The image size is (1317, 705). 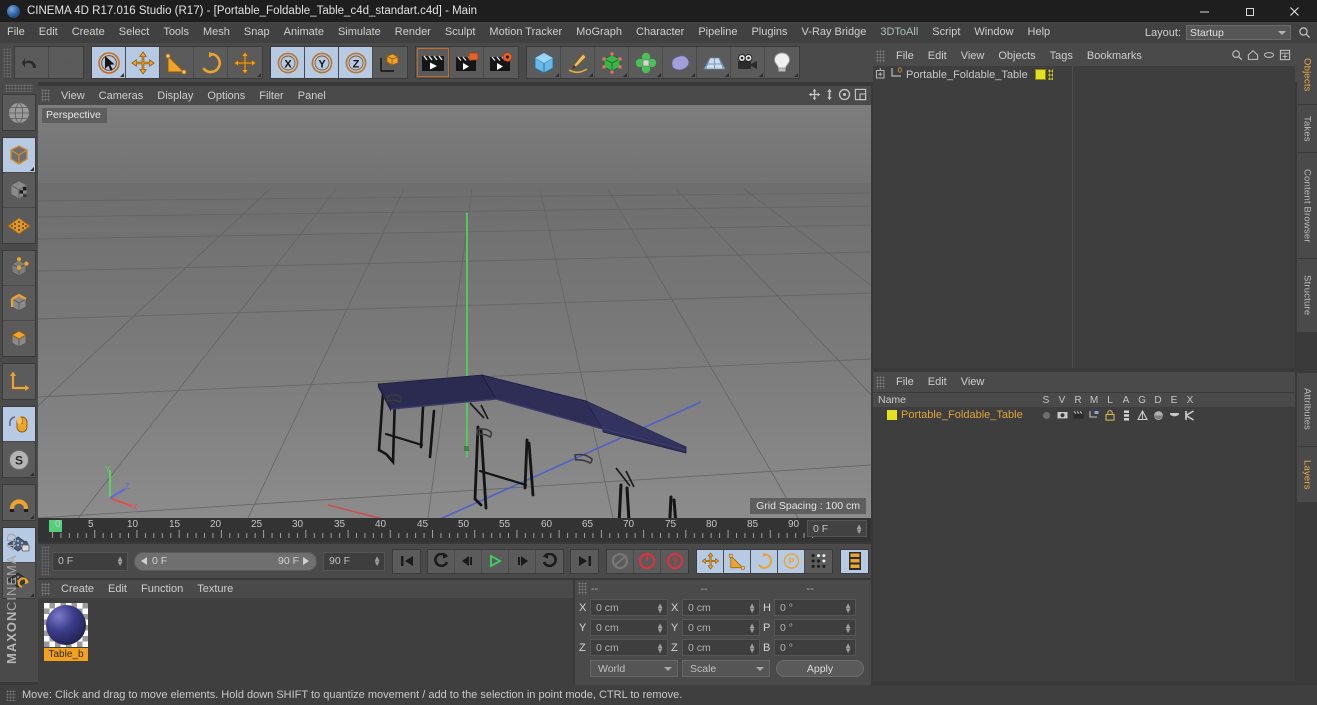 What do you see at coordinates (66, 625) in the screenshot?
I see `material-preview-thumbnail` at bounding box center [66, 625].